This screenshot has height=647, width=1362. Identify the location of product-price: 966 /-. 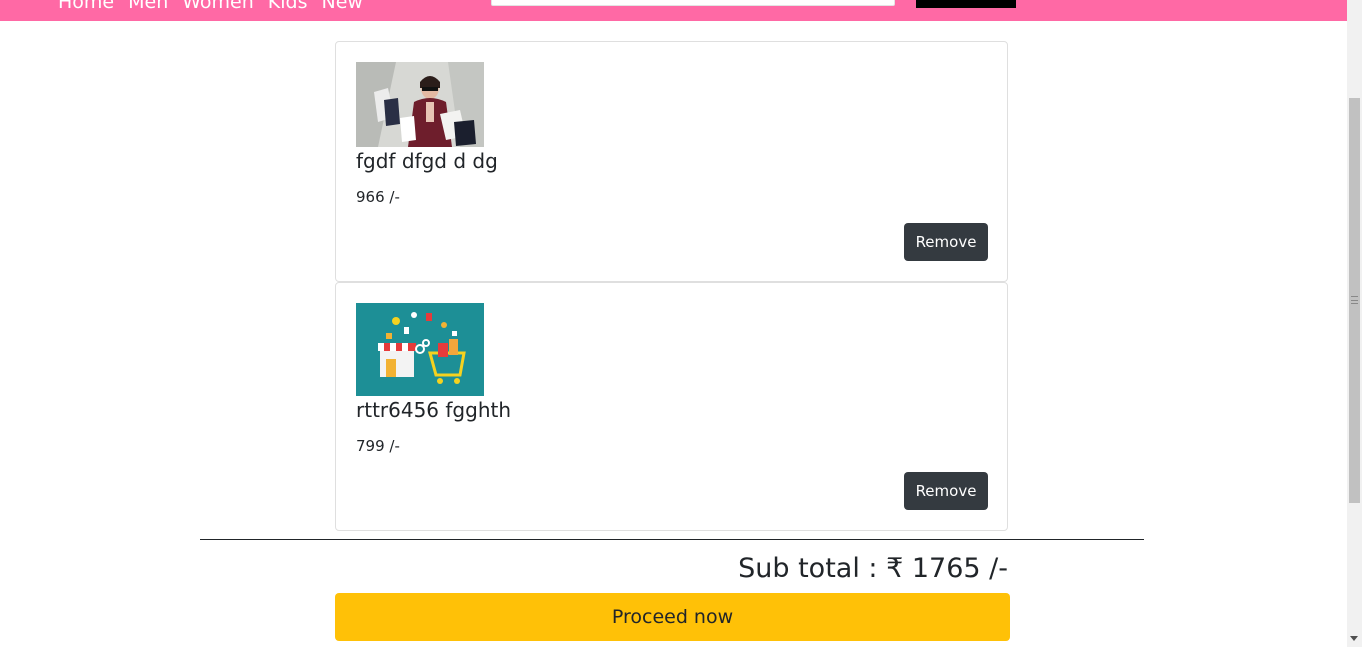
(378, 197).